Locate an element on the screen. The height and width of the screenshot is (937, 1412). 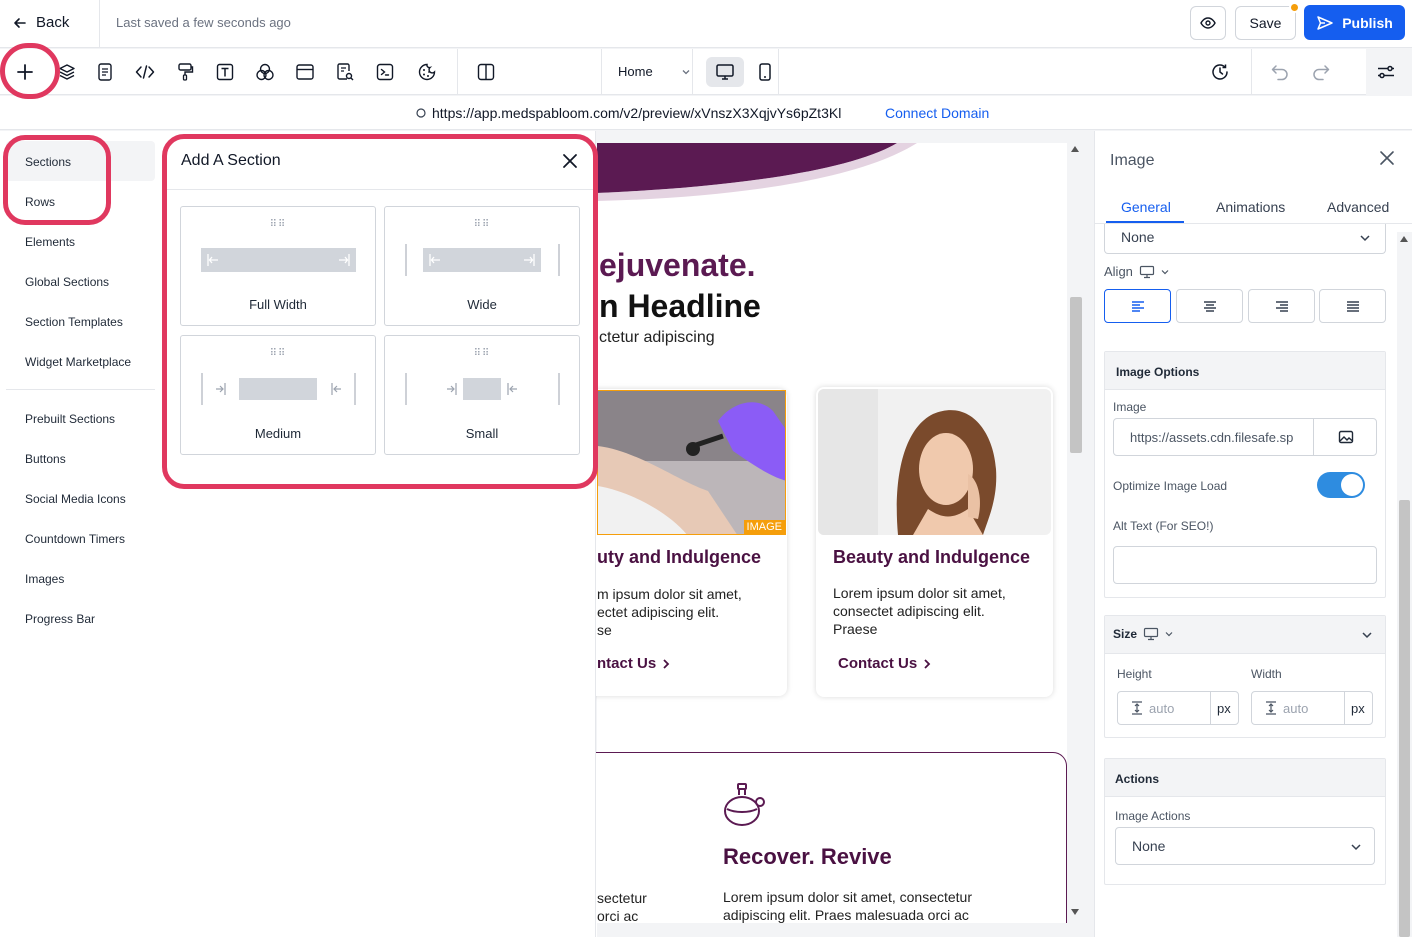
align-justify-button is located at coordinates (1352, 306).